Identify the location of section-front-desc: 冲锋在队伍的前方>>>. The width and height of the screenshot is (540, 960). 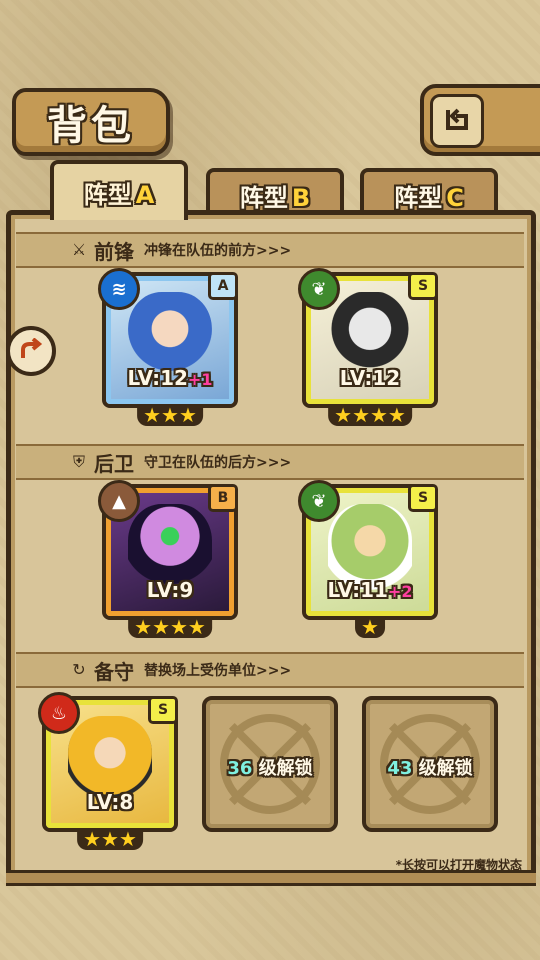
(218, 251).